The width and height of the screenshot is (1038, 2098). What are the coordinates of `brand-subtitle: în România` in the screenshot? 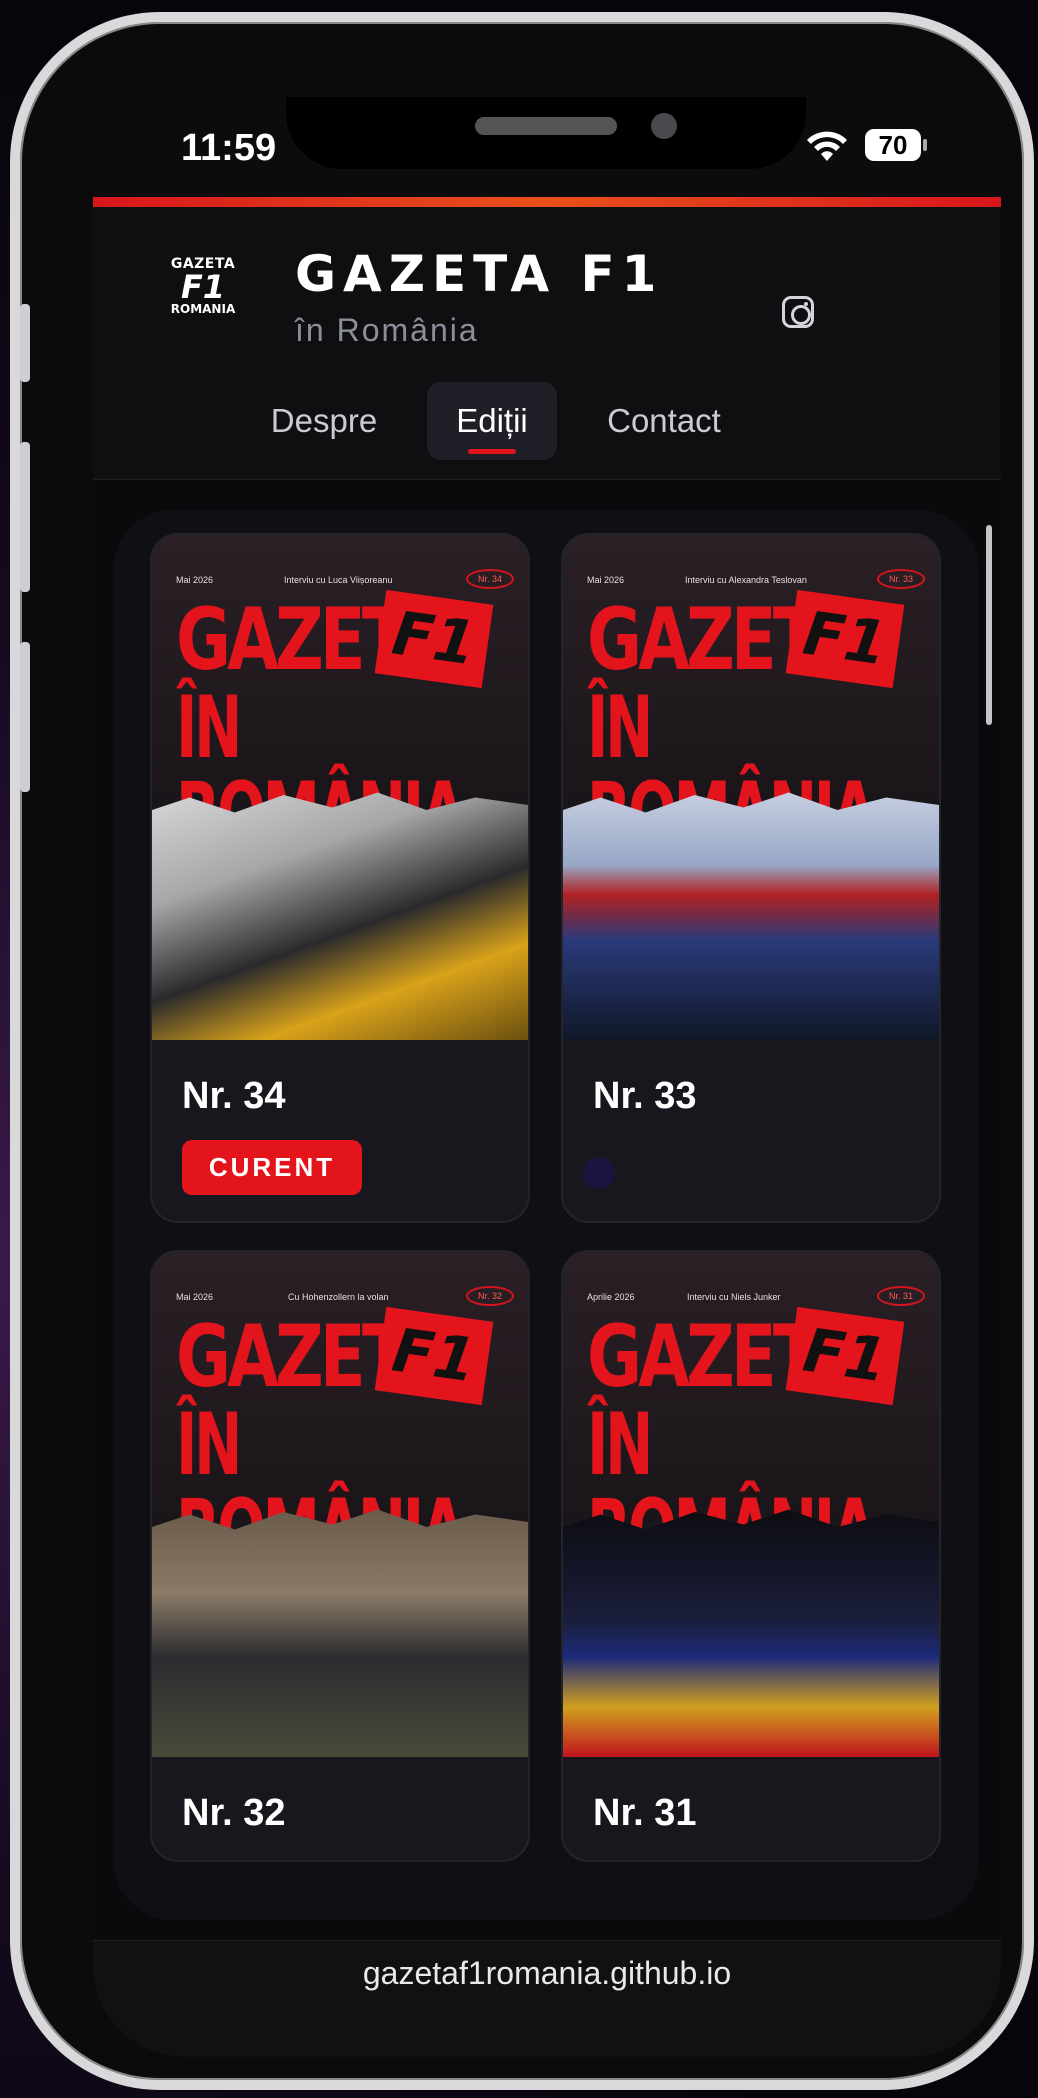 It's located at (387, 330).